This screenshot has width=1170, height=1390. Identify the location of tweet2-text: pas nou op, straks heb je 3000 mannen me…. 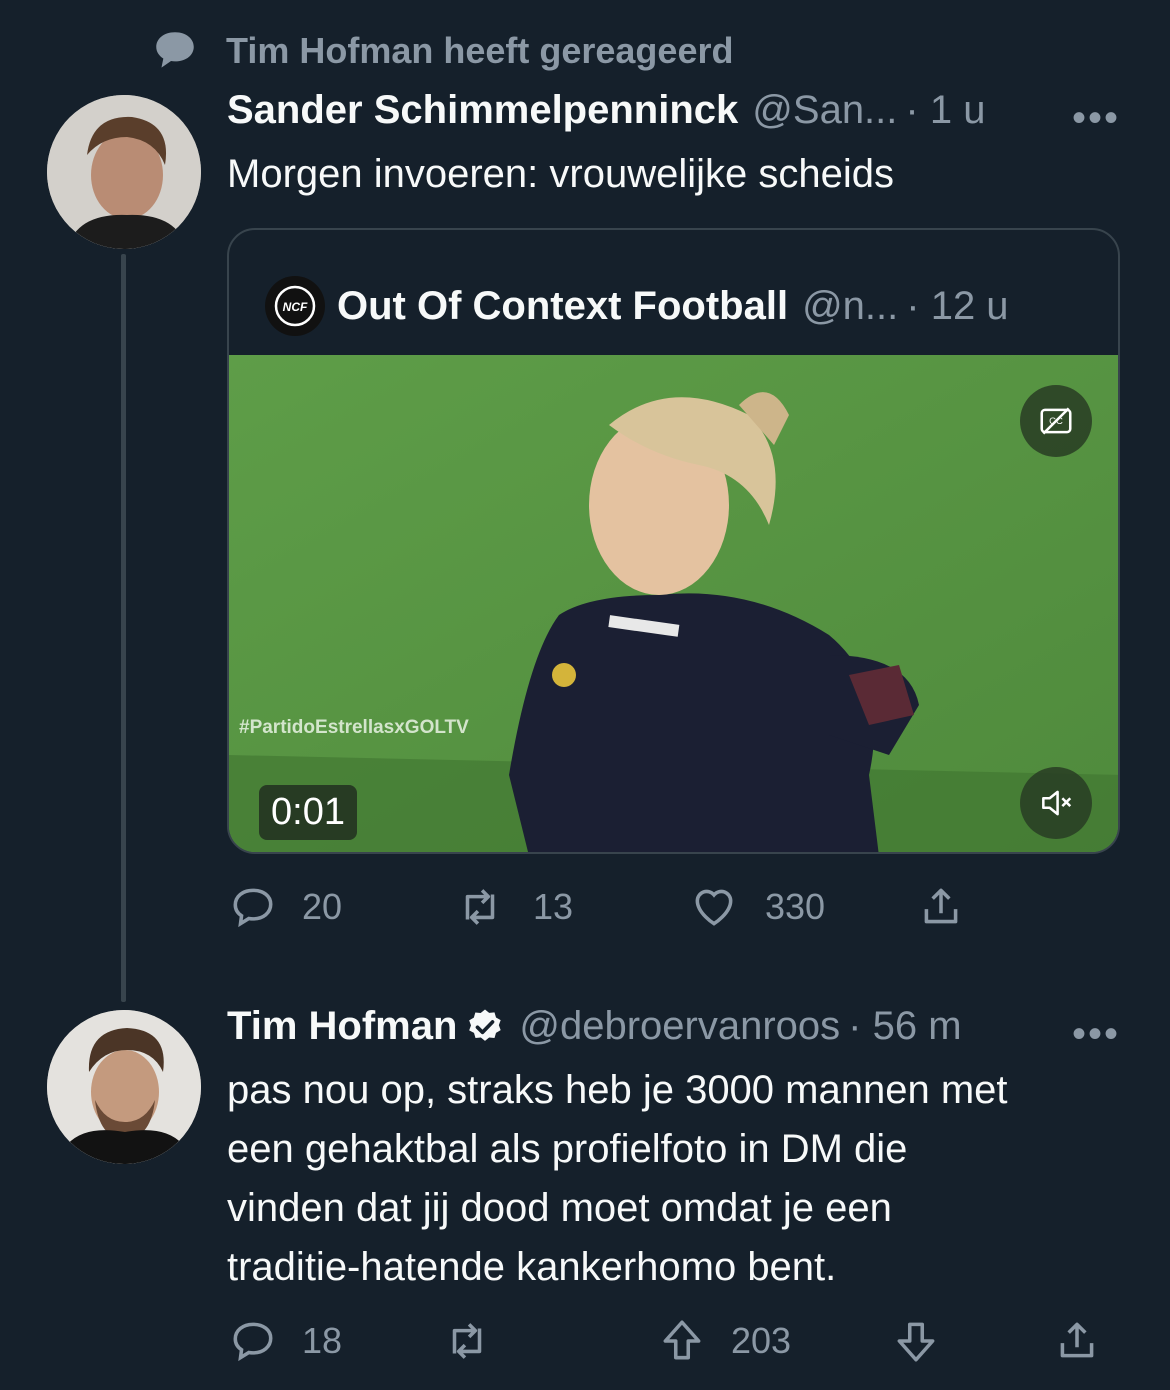
(617, 1179).